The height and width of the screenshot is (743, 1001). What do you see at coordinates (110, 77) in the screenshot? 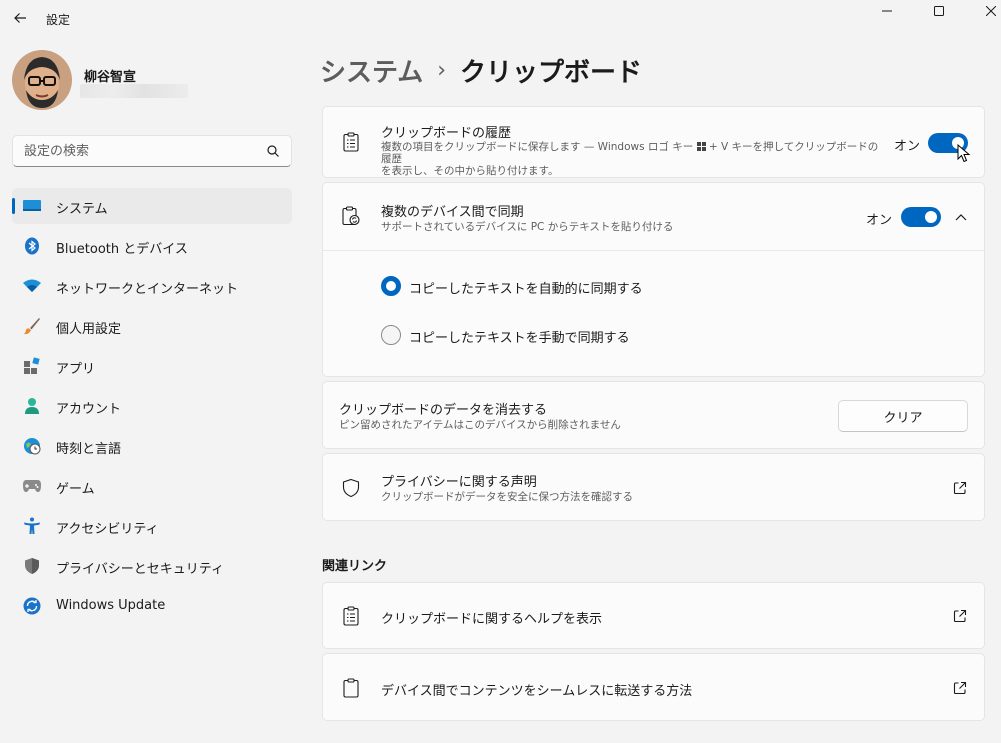
I see `user-name: 柳谷智宣` at bounding box center [110, 77].